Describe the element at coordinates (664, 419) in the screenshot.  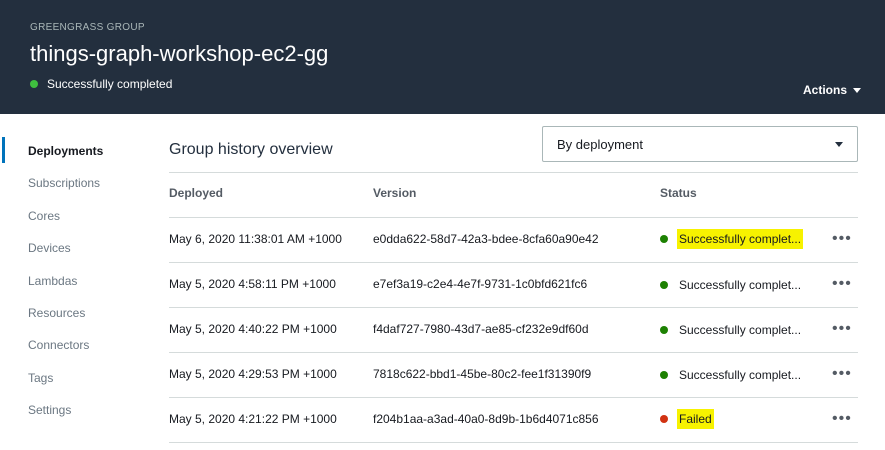
I see `status-error-icon` at that location.